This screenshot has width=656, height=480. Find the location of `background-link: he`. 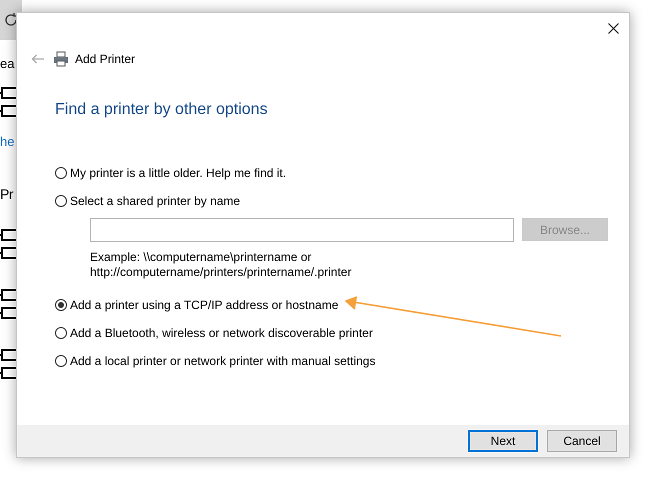

background-link: he is located at coordinates (7, 145).